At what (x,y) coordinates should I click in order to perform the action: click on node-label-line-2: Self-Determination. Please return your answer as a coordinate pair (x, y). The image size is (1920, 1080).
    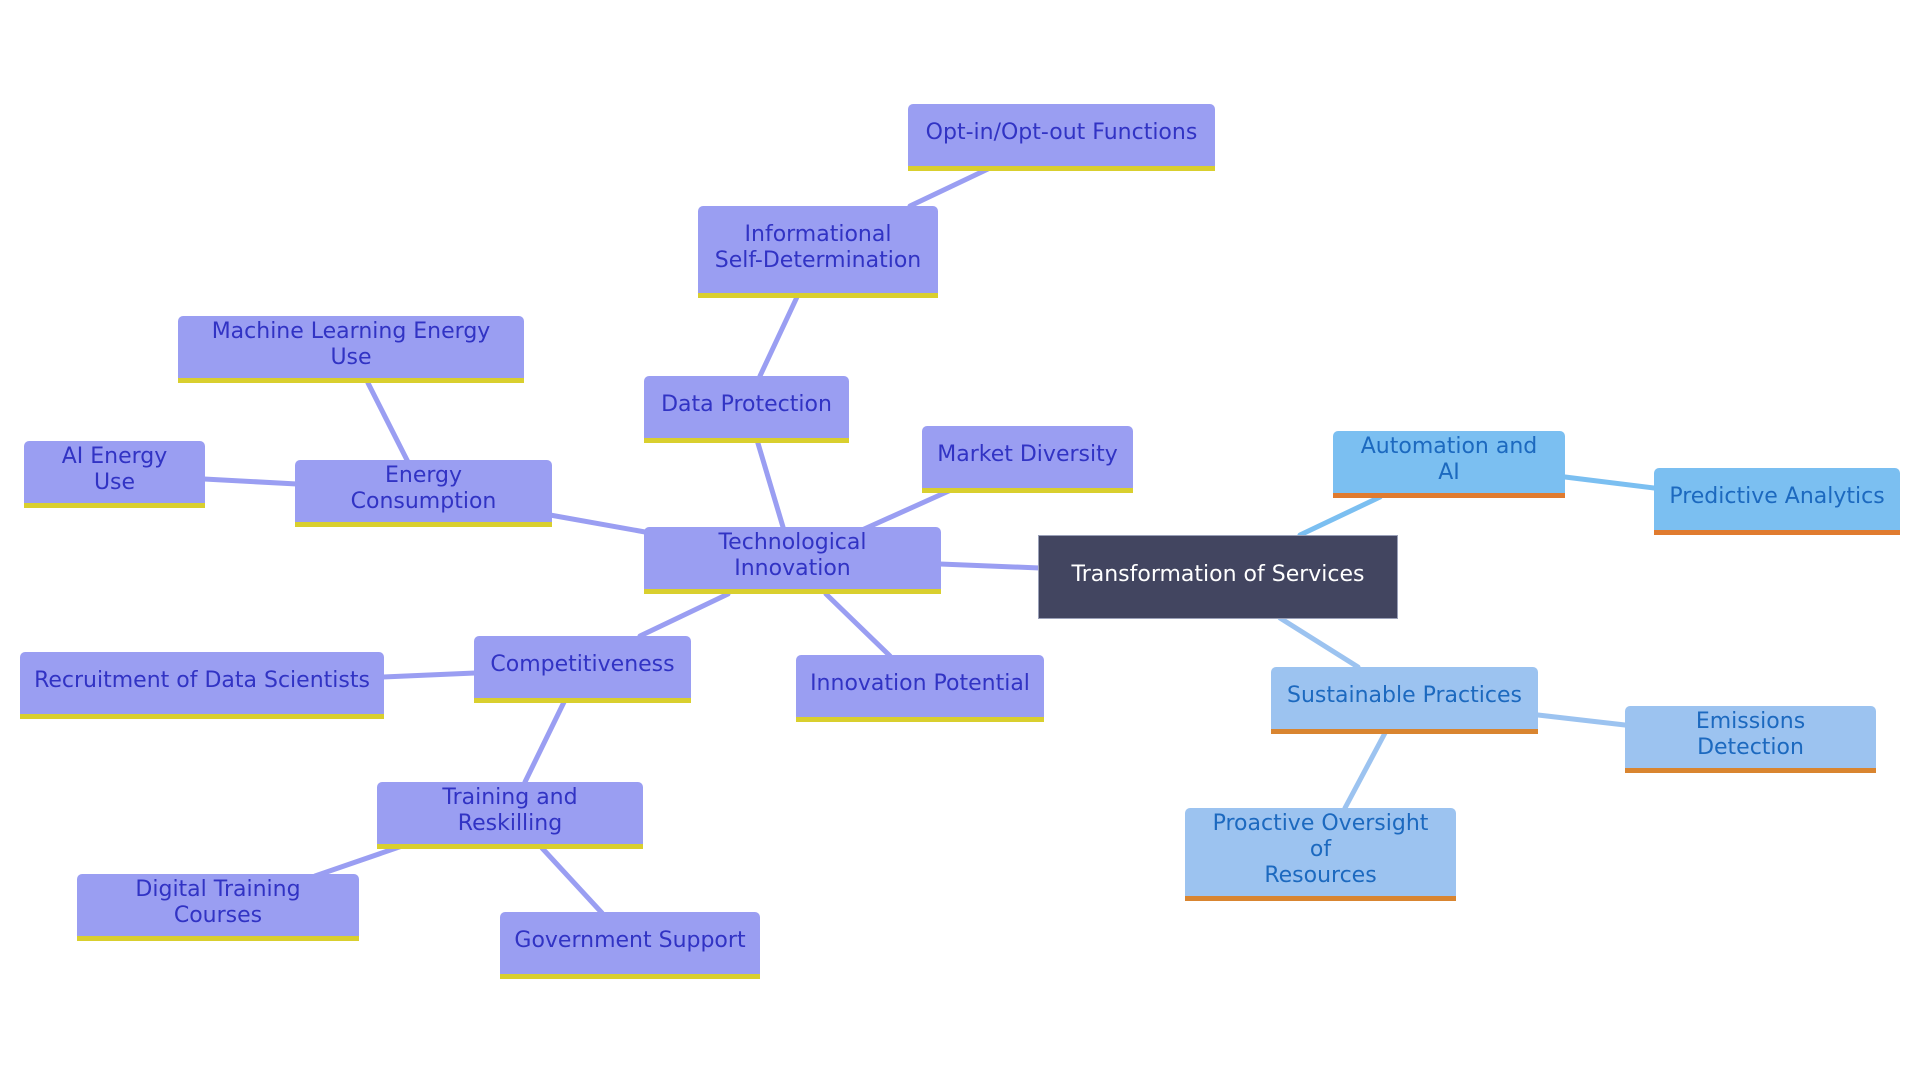
    Looking at the image, I should click on (818, 260).